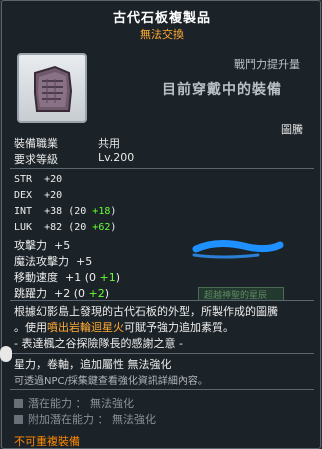 This screenshot has height=449, width=322. Describe the element at coordinates (65, 227) in the screenshot. I see `stat-luk: LUK +82 (20 +62)` at that location.